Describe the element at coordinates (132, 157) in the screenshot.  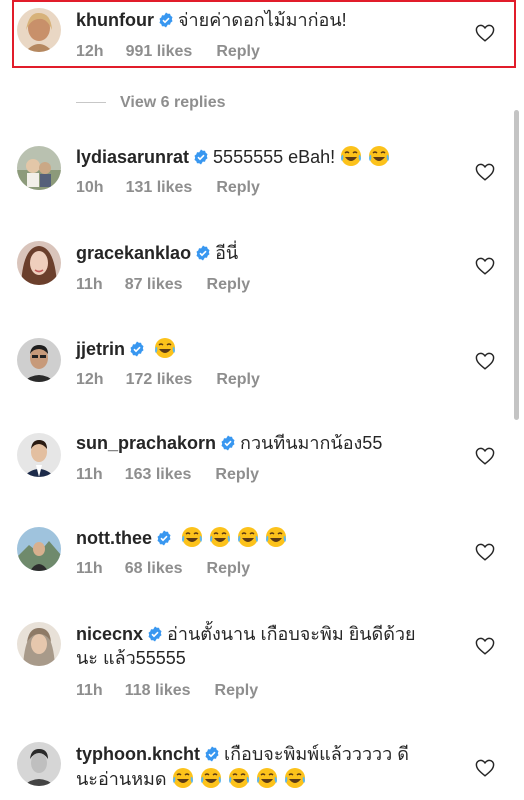
I see `username: lydiasarunrat` at that location.